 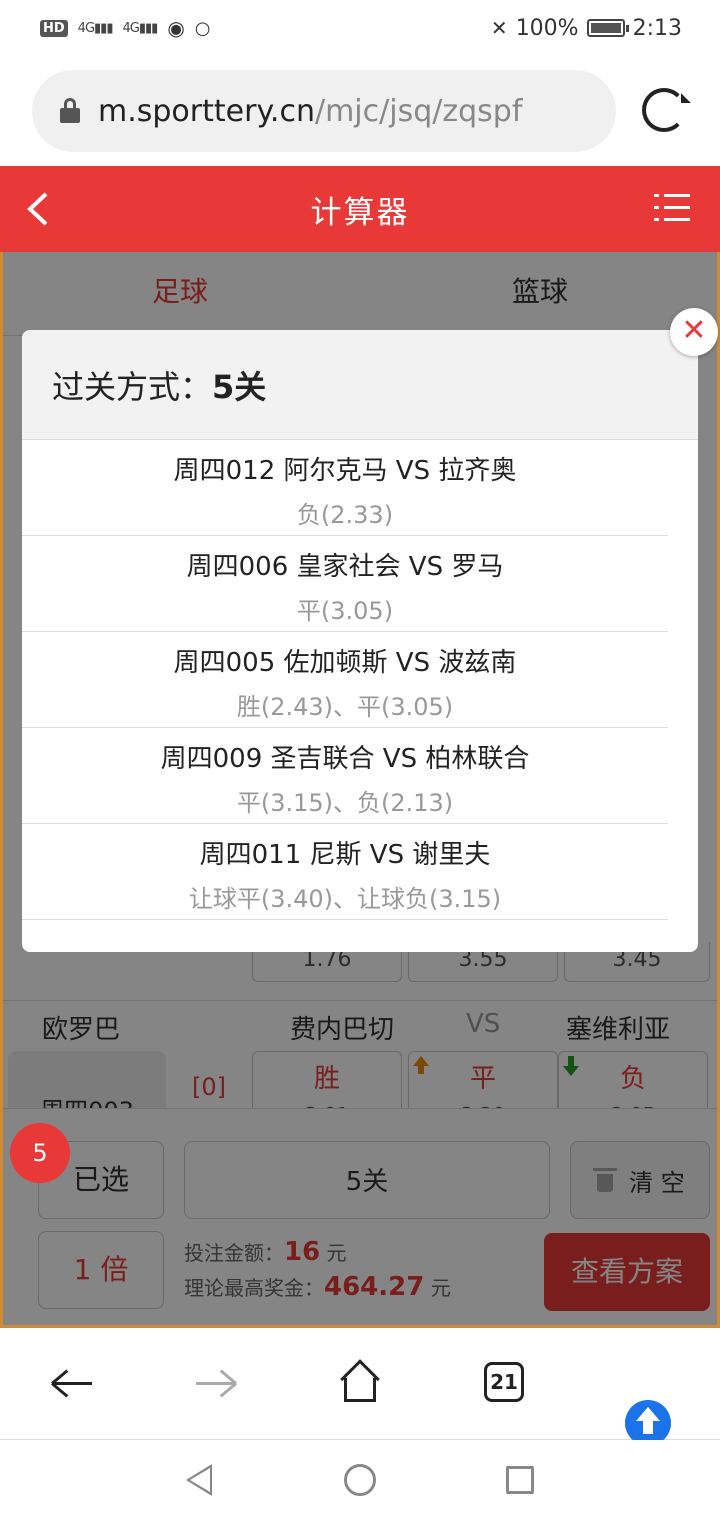 What do you see at coordinates (360, 385) in the screenshot?
I see `modal-title: 过关方式： 5关` at bounding box center [360, 385].